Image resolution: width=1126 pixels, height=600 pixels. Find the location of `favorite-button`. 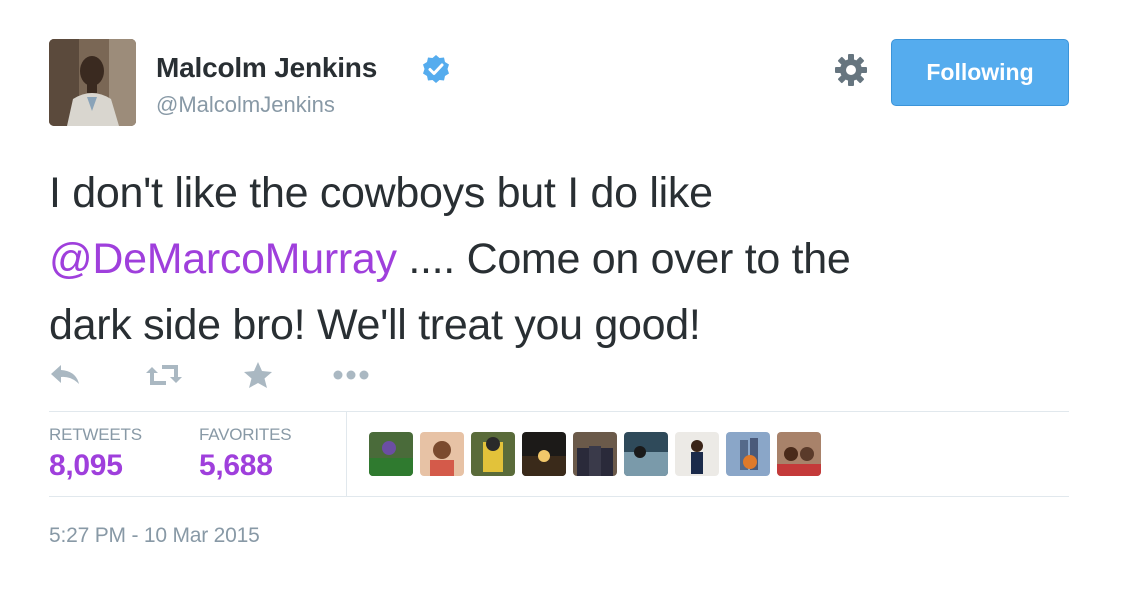

favorite-button is located at coordinates (258, 375).